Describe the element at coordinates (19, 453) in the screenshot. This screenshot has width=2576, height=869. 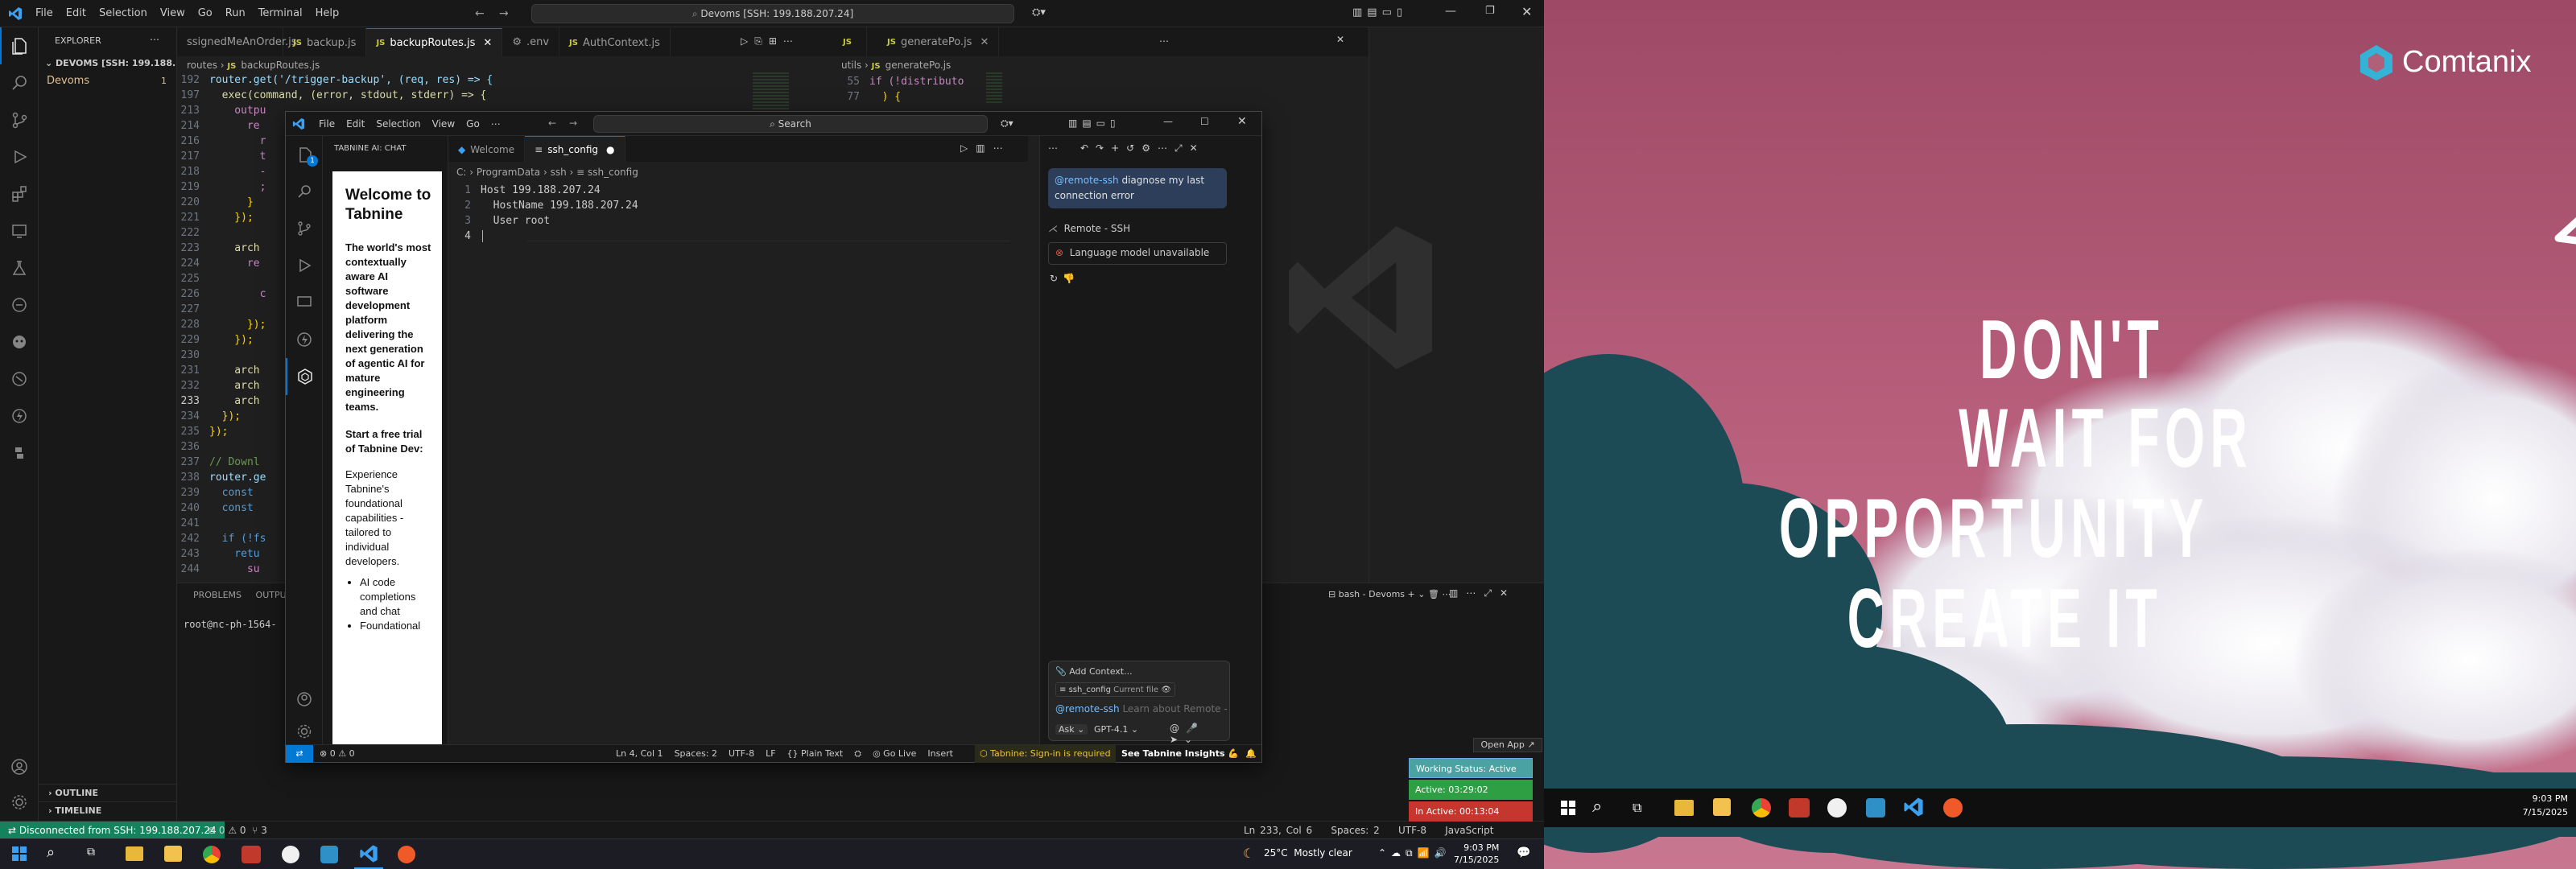
I see `python-icon` at that location.